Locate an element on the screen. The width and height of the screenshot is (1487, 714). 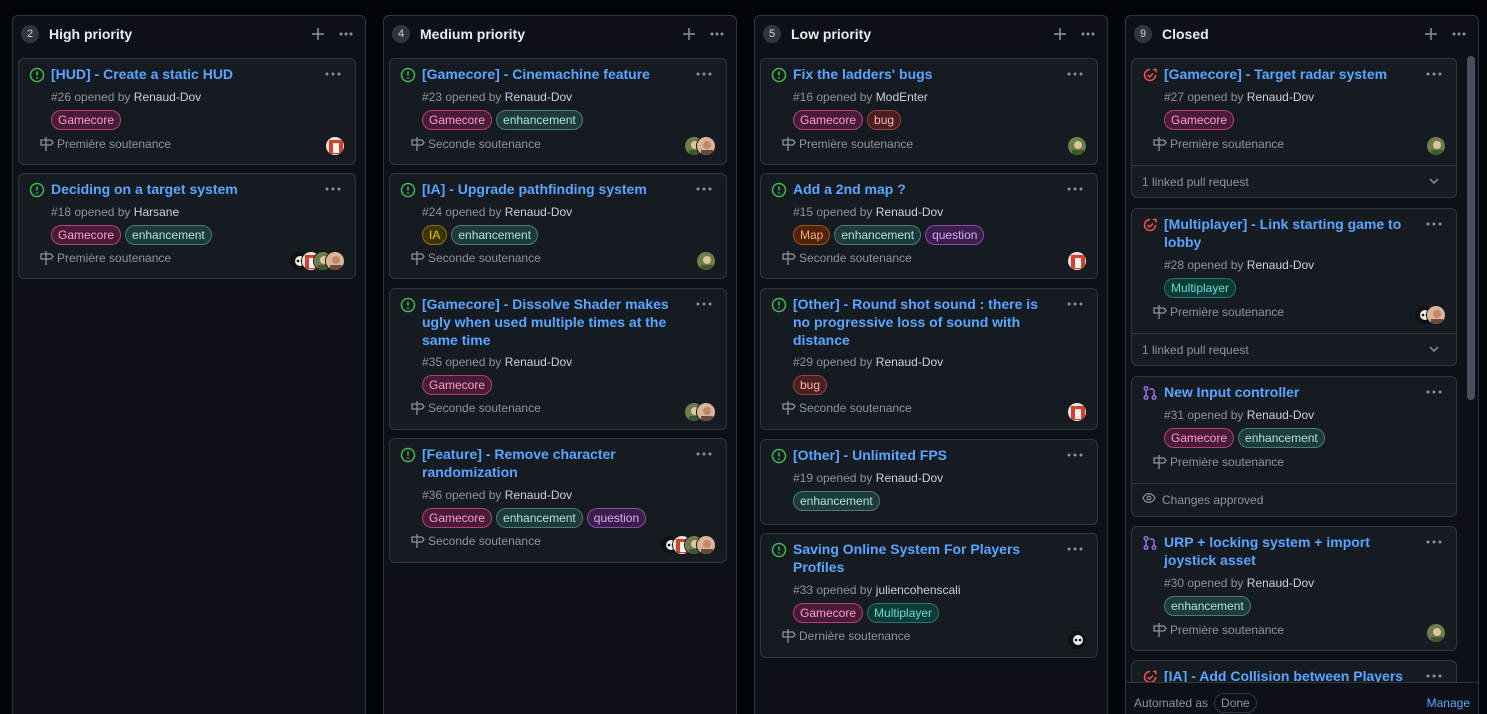
pull-request-title: New Input controller is located at coordinates (1291, 392).